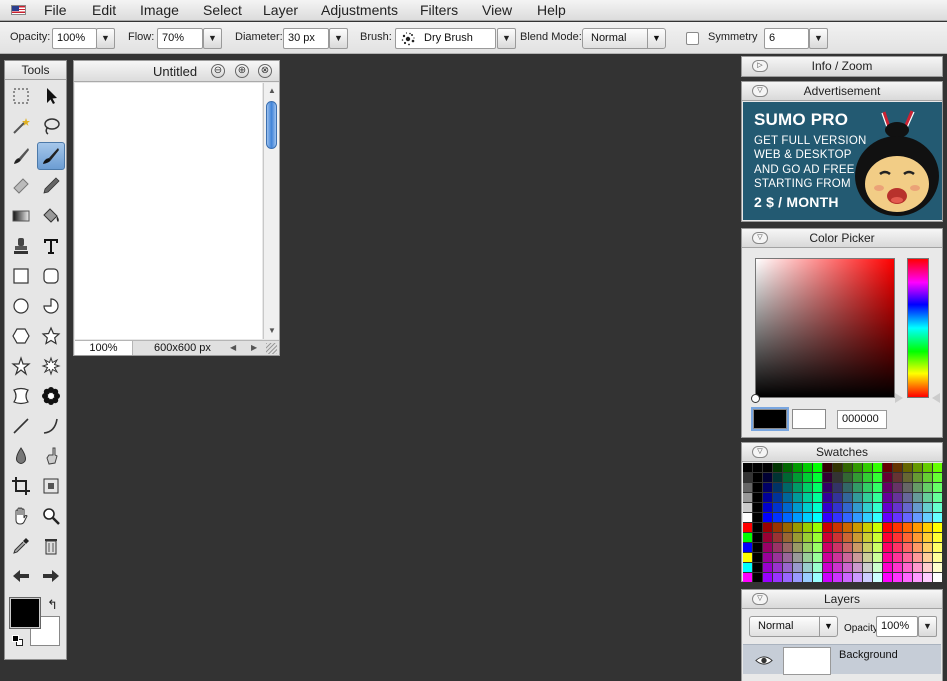  Describe the element at coordinates (21, 276) in the screenshot. I see `rectangle-tool-icon` at that location.